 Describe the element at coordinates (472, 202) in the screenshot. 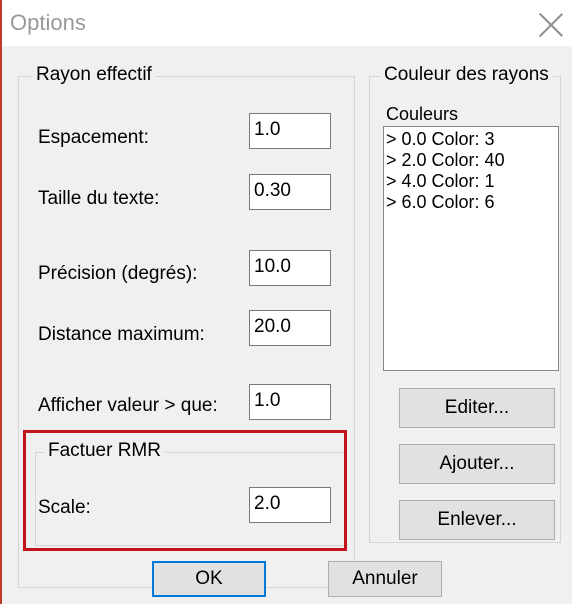

I see `list-item: > 6.0 Color: 6` at that location.